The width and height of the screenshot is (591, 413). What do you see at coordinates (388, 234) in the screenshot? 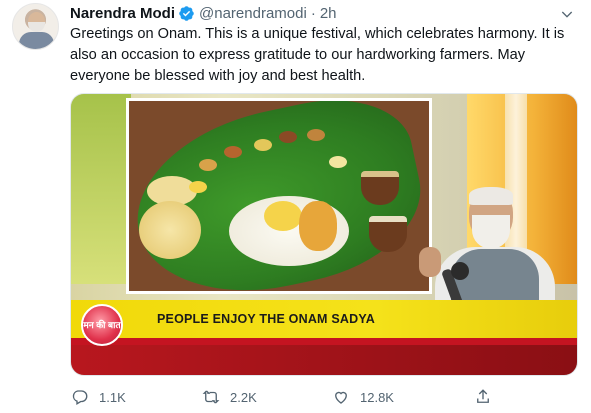
I see `cup-bottom` at bounding box center [388, 234].